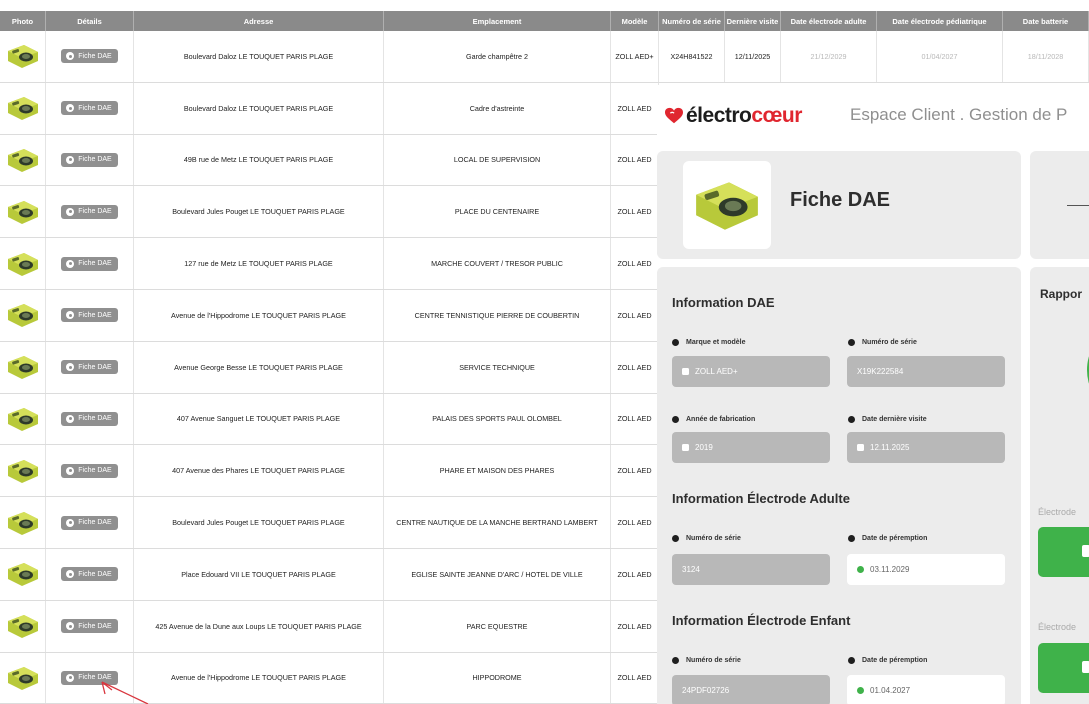 This screenshot has height=704, width=1089. What do you see at coordinates (829, 21) in the screenshot?
I see `col-electrode-adulte: Date électrode adulte` at bounding box center [829, 21].